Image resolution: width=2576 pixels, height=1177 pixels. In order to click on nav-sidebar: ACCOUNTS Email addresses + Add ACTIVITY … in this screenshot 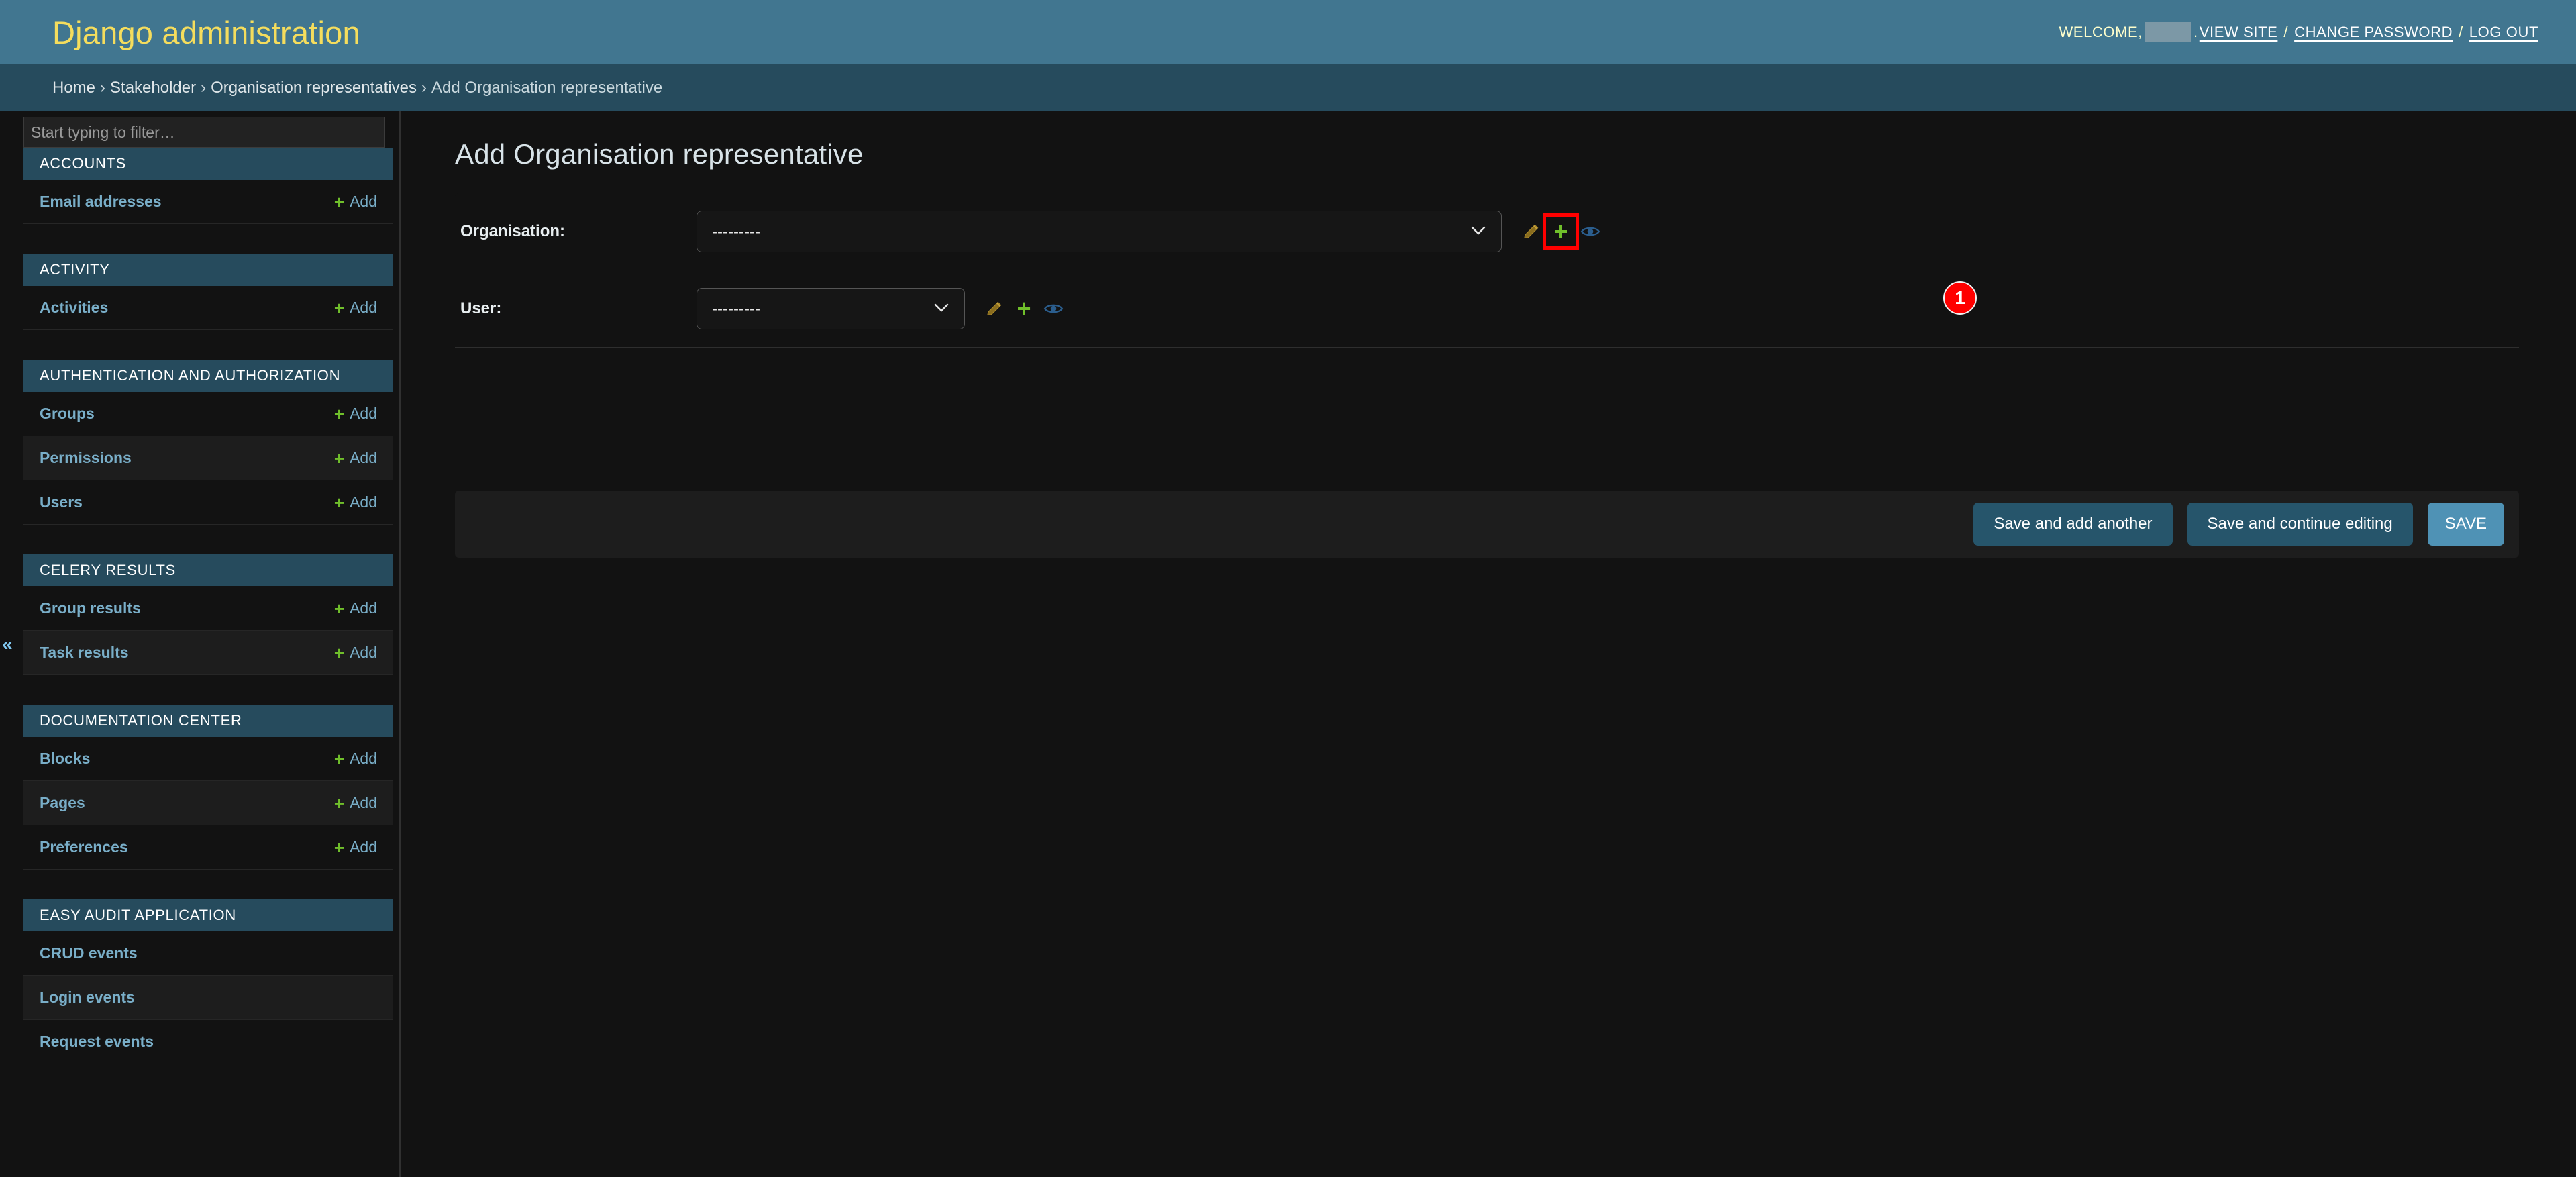, I will do `click(208, 644)`.